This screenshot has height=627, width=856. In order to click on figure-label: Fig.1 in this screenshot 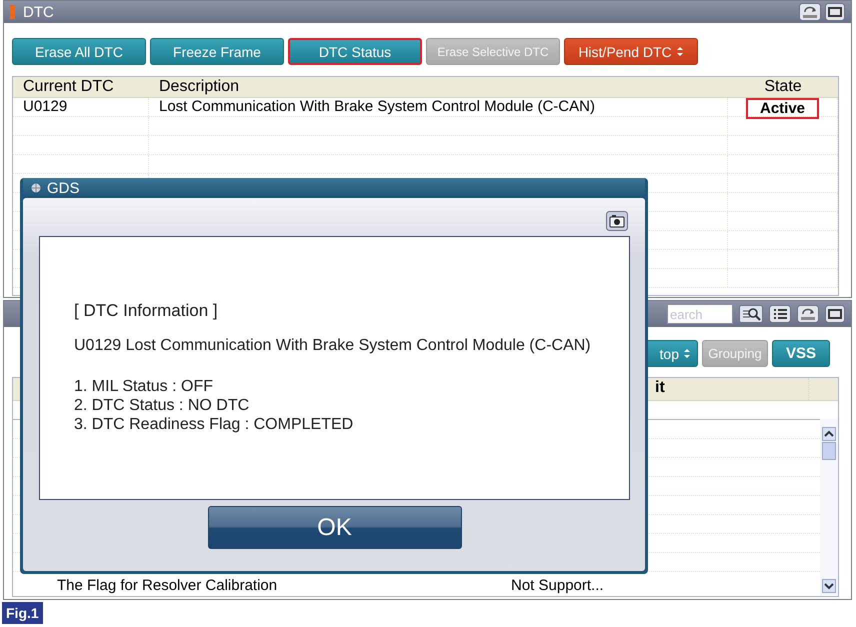, I will do `click(22, 613)`.